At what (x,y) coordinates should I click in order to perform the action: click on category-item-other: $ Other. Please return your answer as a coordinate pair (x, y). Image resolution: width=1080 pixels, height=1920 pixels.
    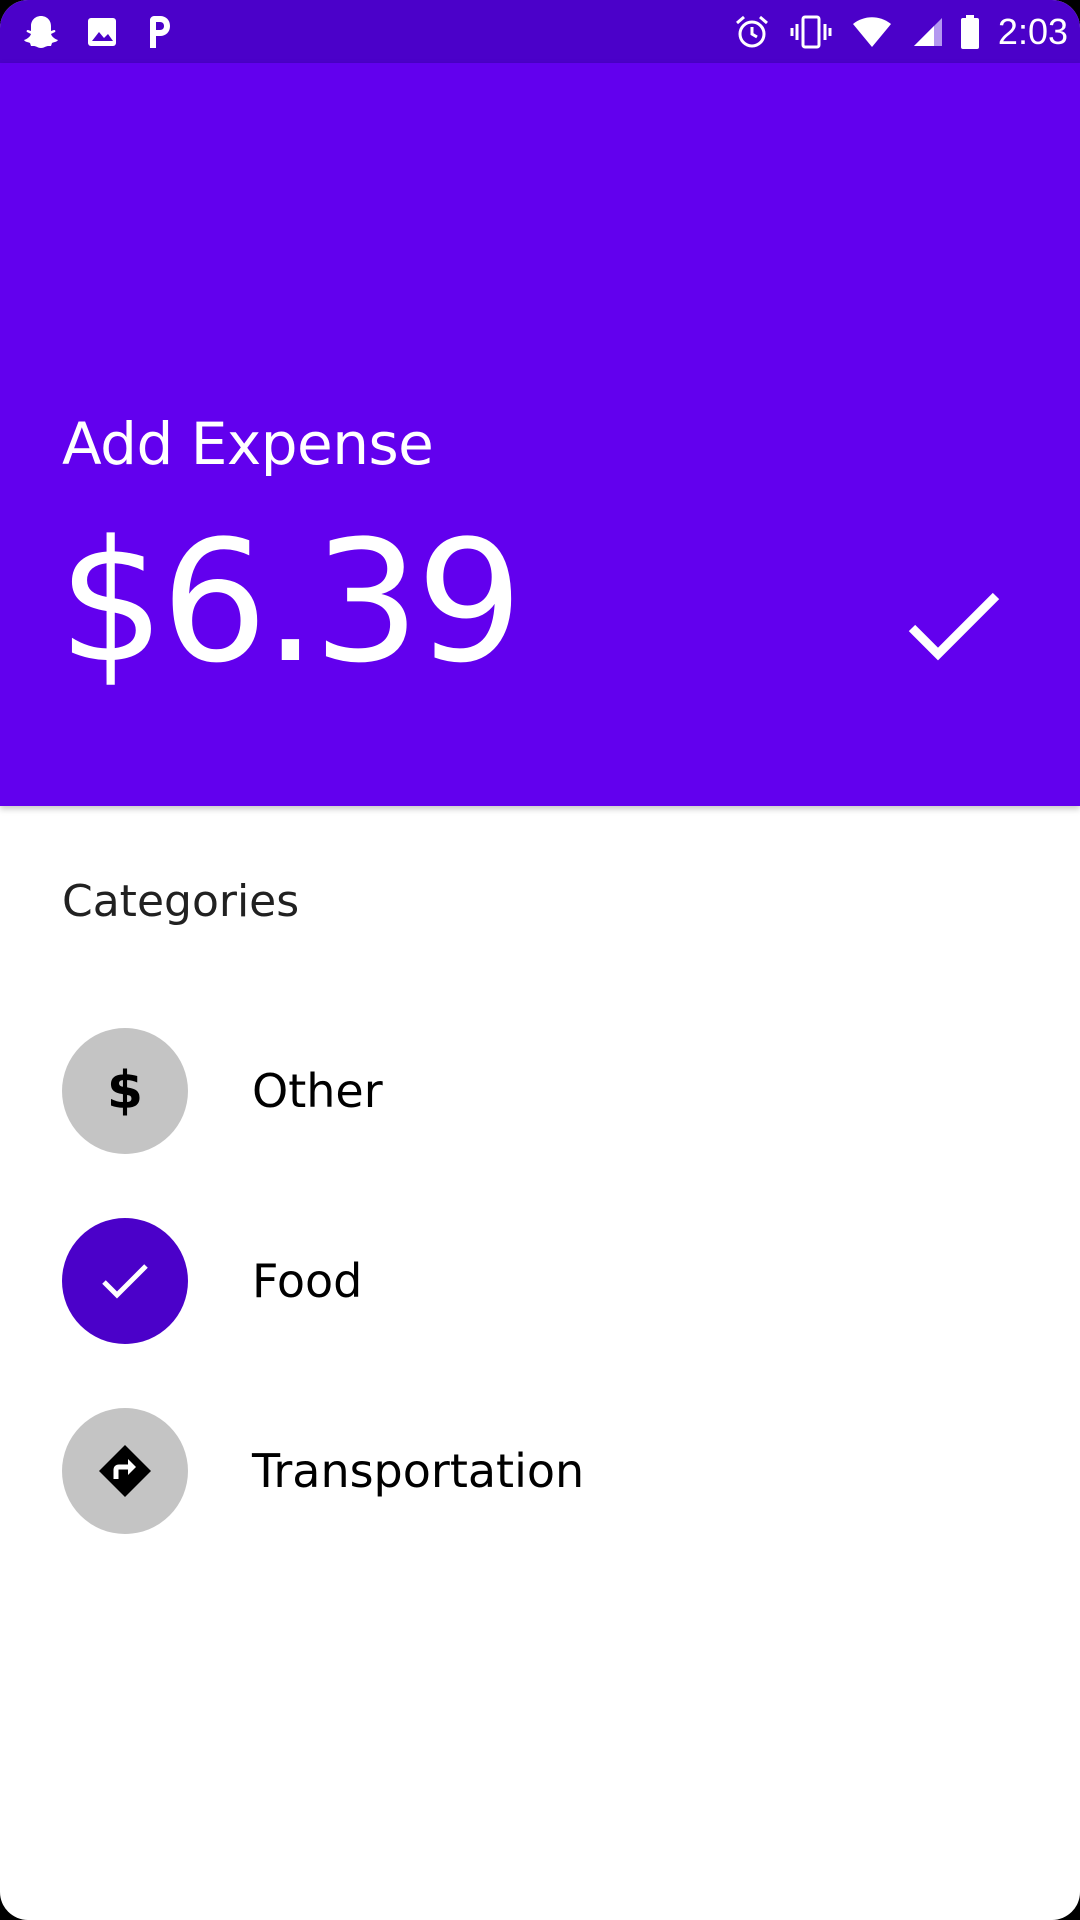
    Looking at the image, I should click on (540, 1091).